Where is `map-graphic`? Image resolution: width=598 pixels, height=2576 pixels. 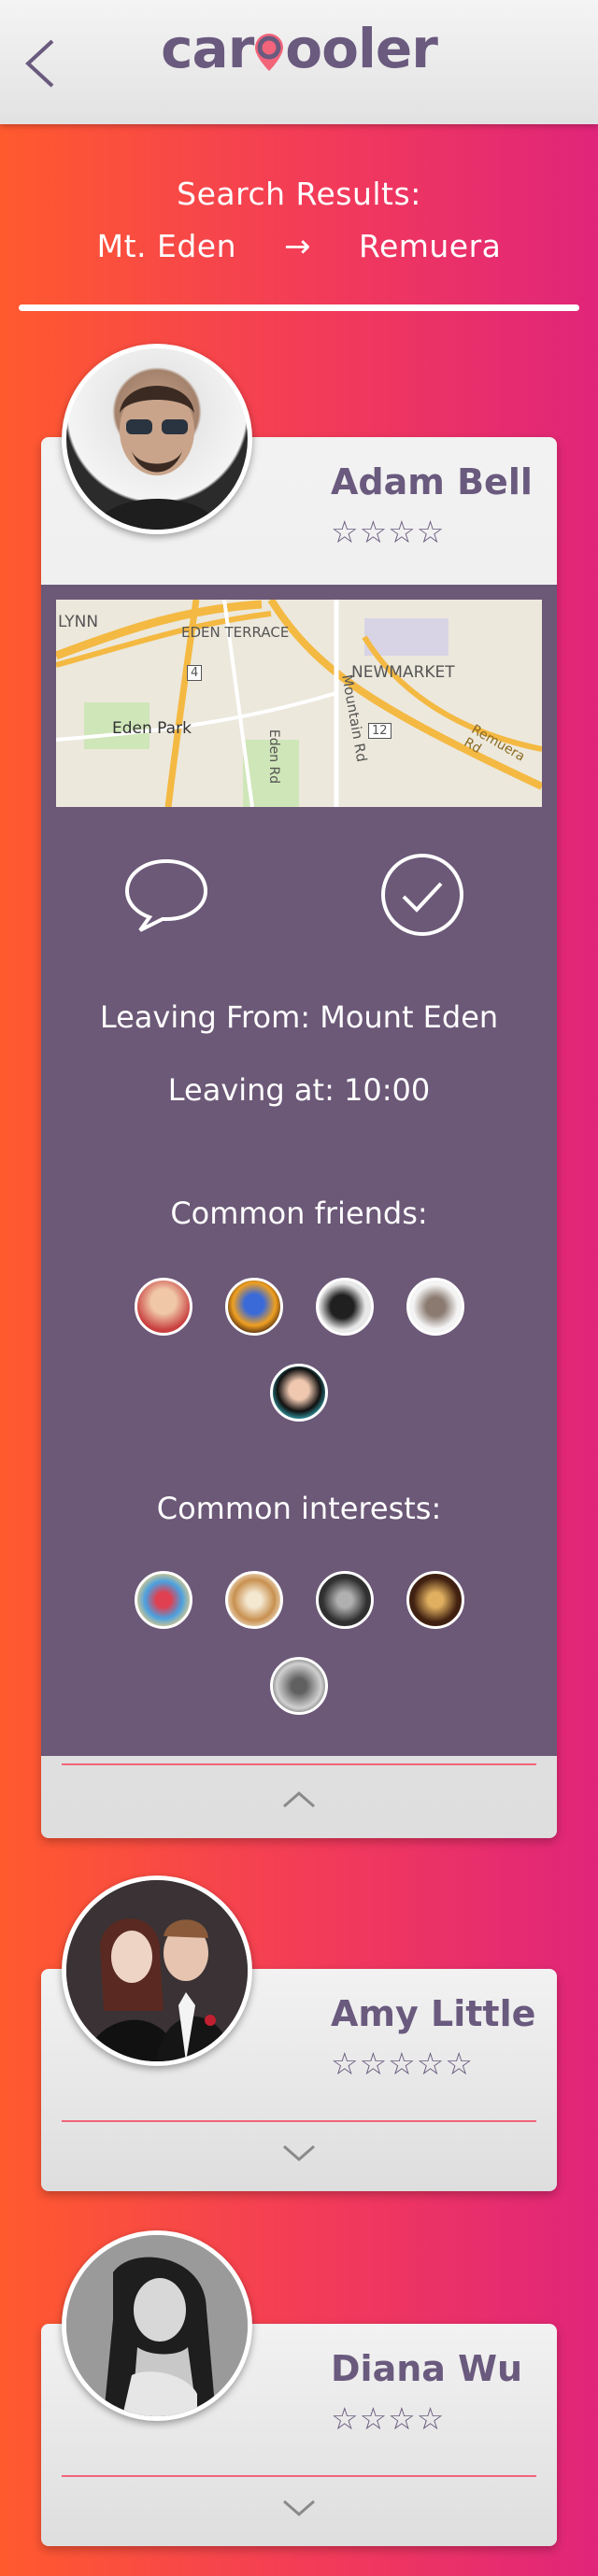
map-graphic is located at coordinates (299, 703).